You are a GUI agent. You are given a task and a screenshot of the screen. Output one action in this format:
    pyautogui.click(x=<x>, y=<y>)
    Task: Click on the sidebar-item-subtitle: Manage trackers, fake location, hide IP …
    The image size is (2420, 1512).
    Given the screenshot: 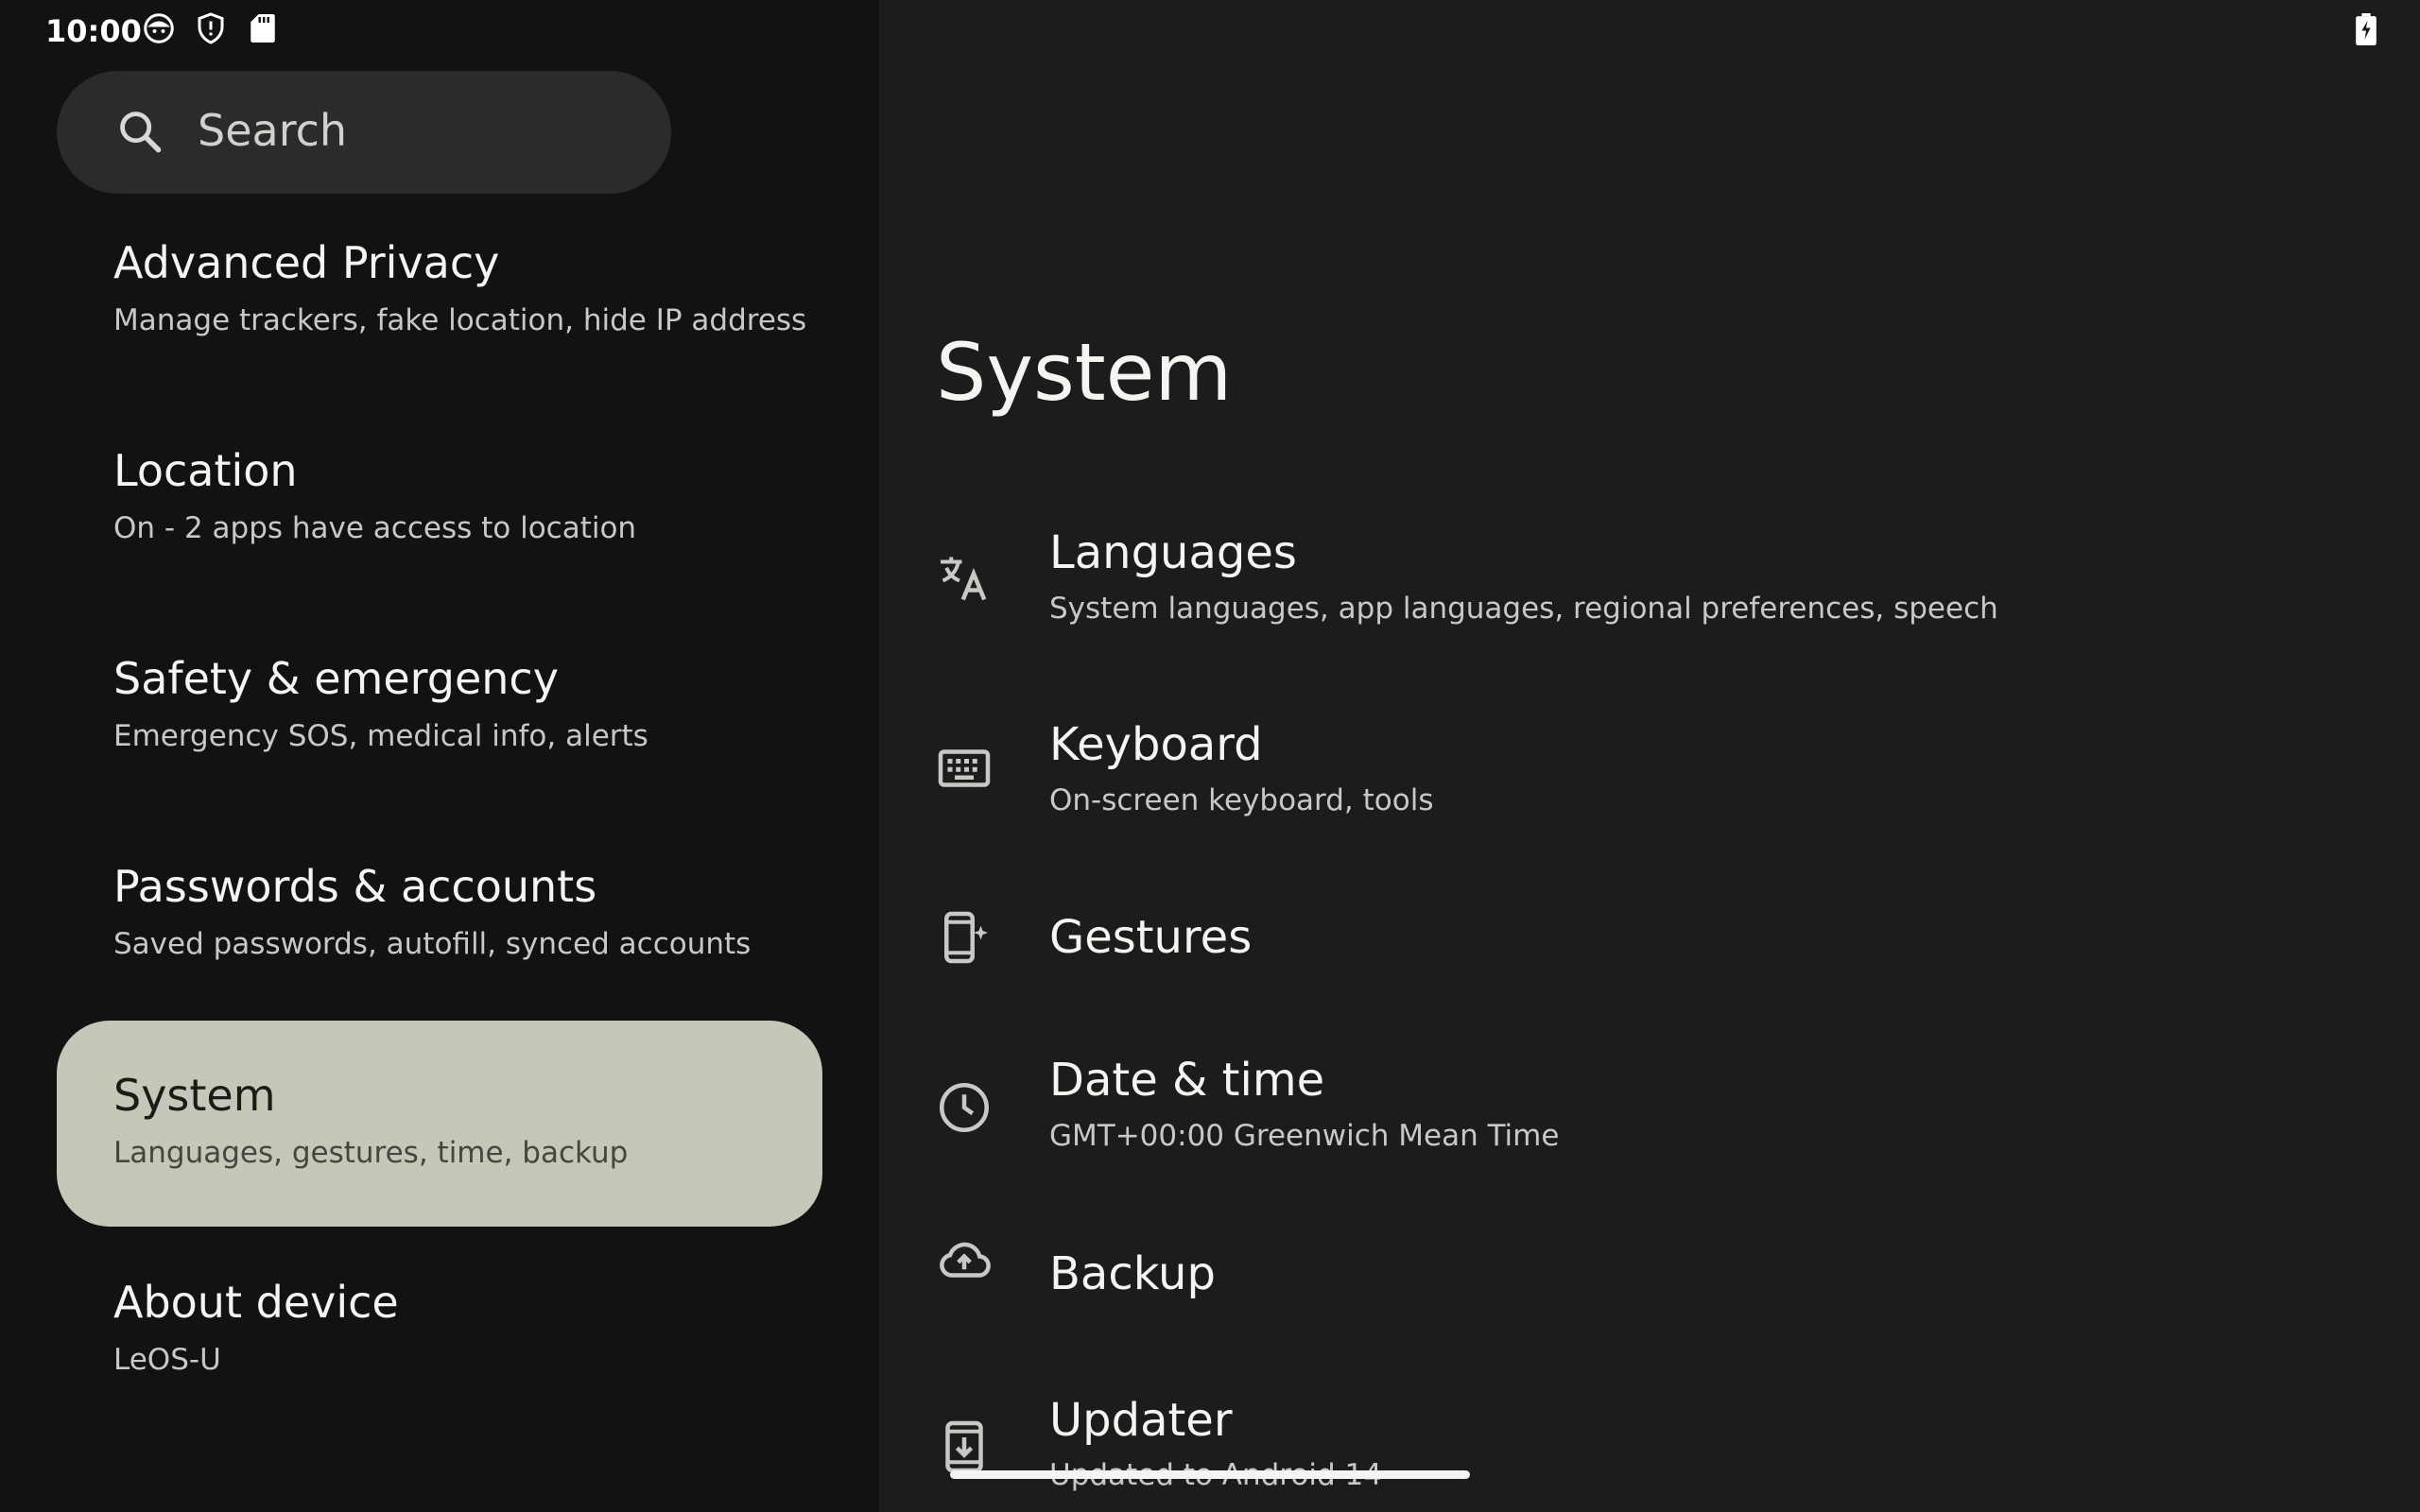 What is the action you would take?
    pyautogui.click(x=460, y=320)
    